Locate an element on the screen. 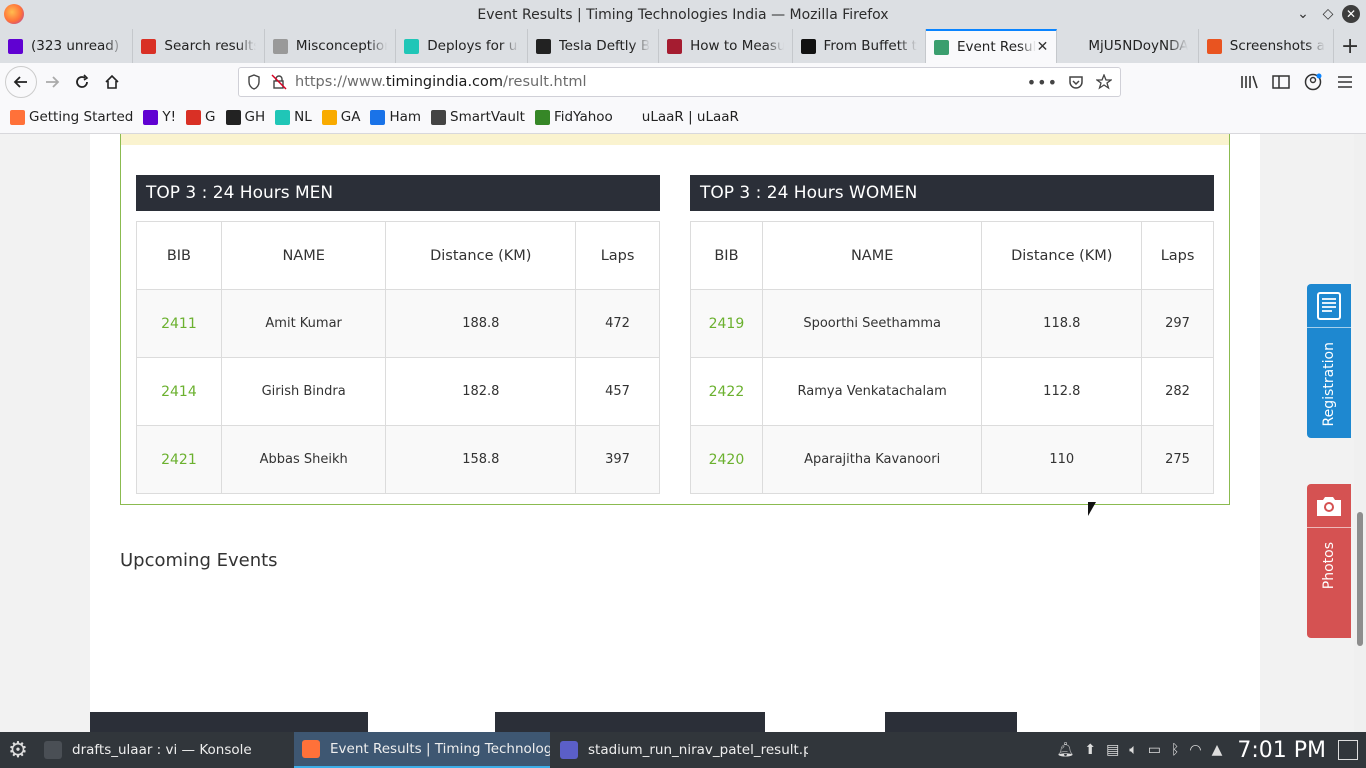 Image resolution: width=1366 pixels, height=768 pixels. bookmark-item: FidYahoo is located at coordinates (573, 117).